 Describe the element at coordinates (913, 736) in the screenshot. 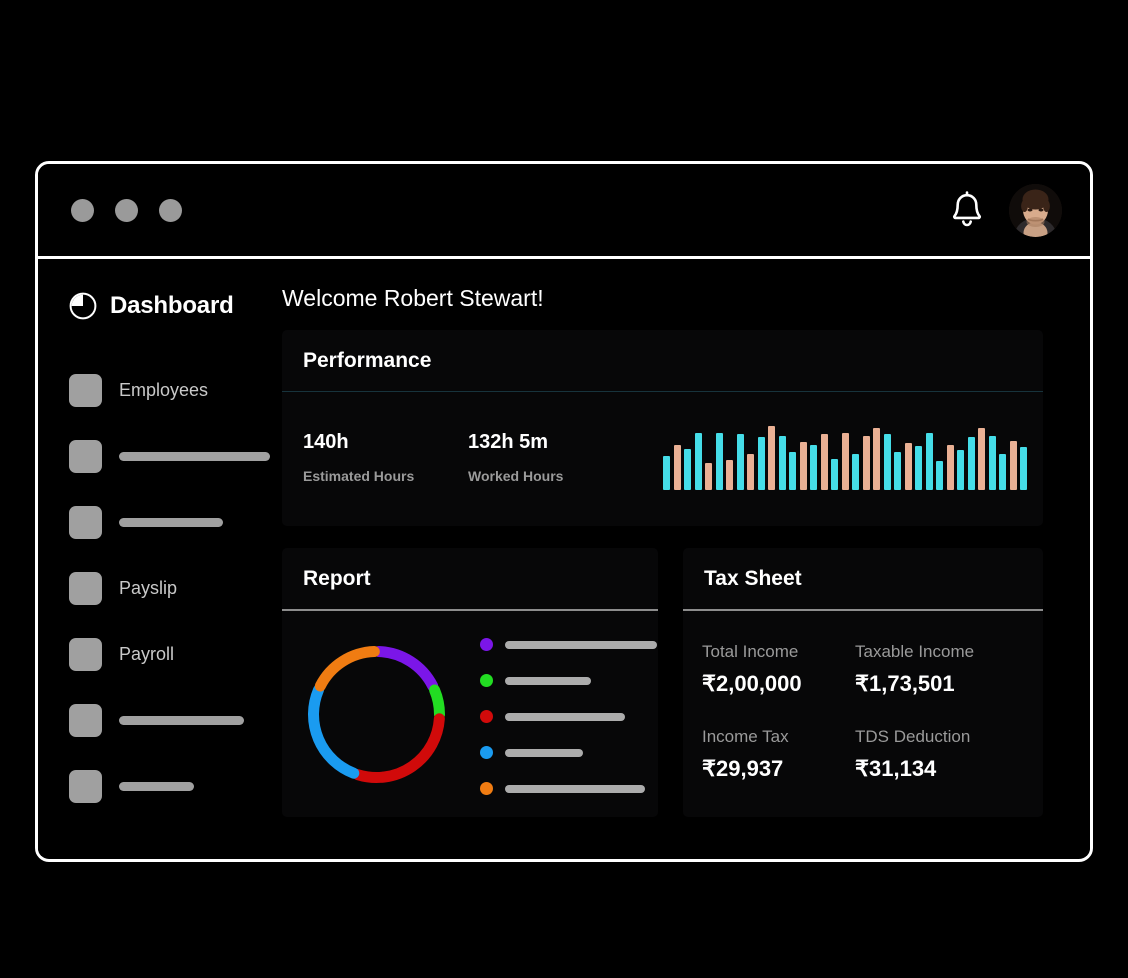

I see `tds-deduction-label: TDS Deduction` at that location.